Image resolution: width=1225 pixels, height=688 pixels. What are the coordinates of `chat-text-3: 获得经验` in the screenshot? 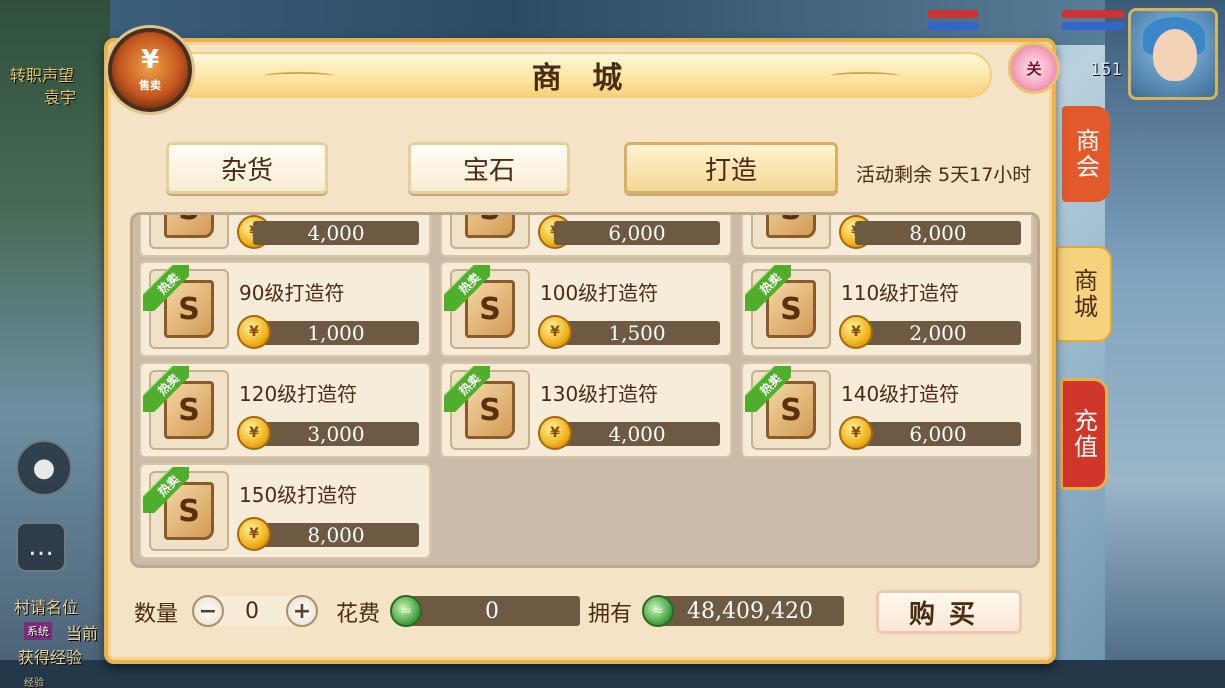 It's located at (50, 657).